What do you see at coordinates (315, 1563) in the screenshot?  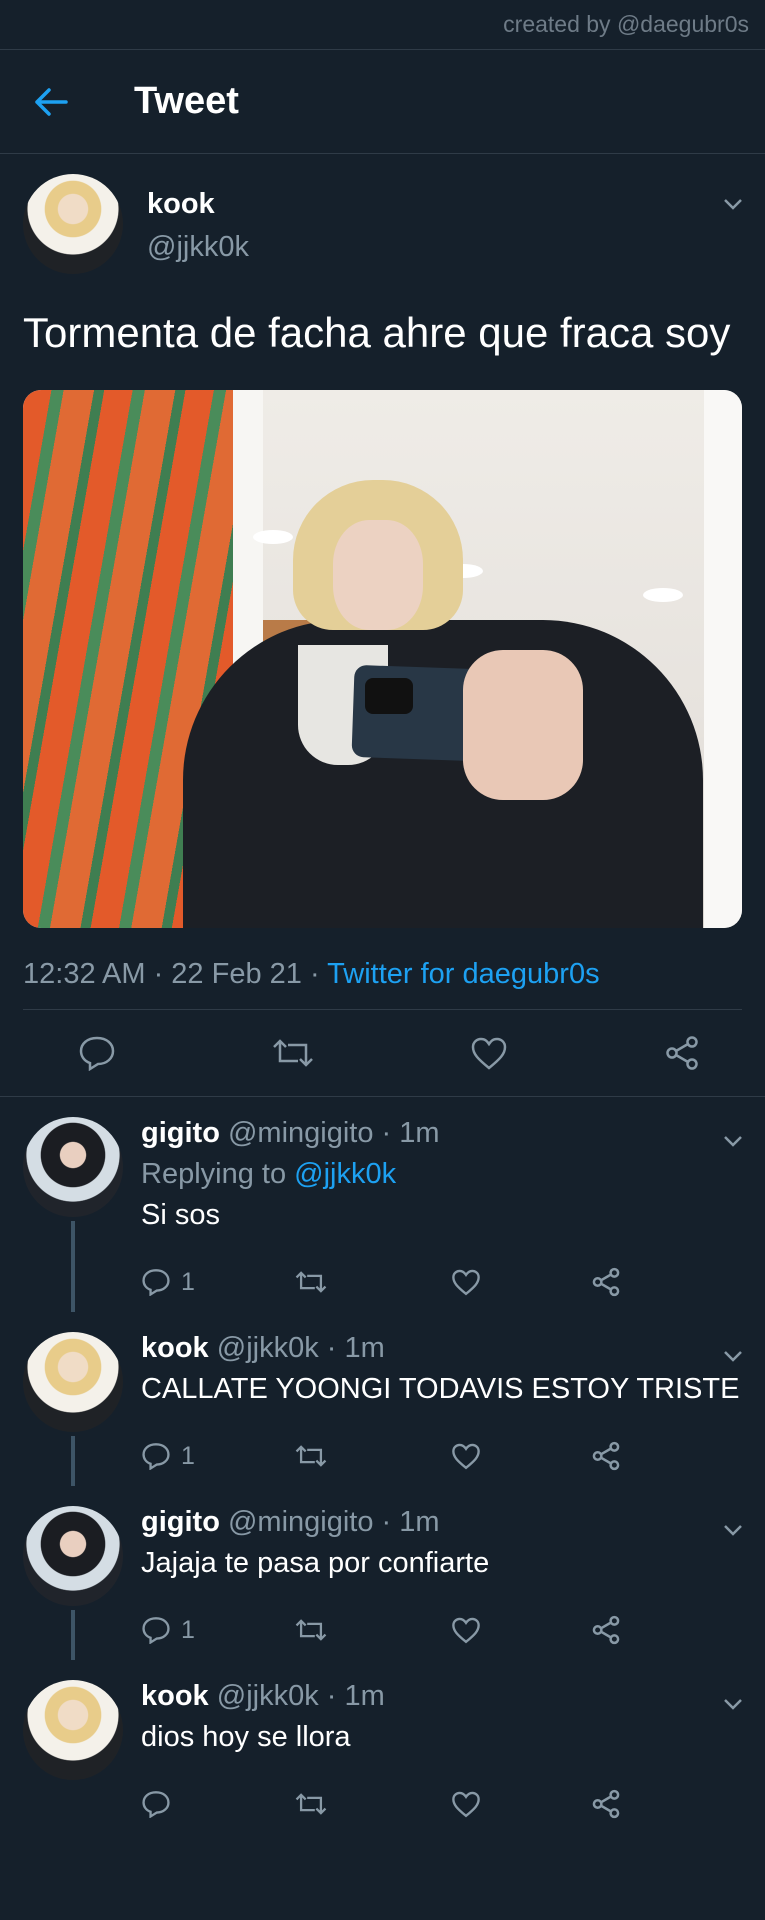 I see `reply-text: Jajaja te pasa por confiarte` at bounding box center [315, 1563].